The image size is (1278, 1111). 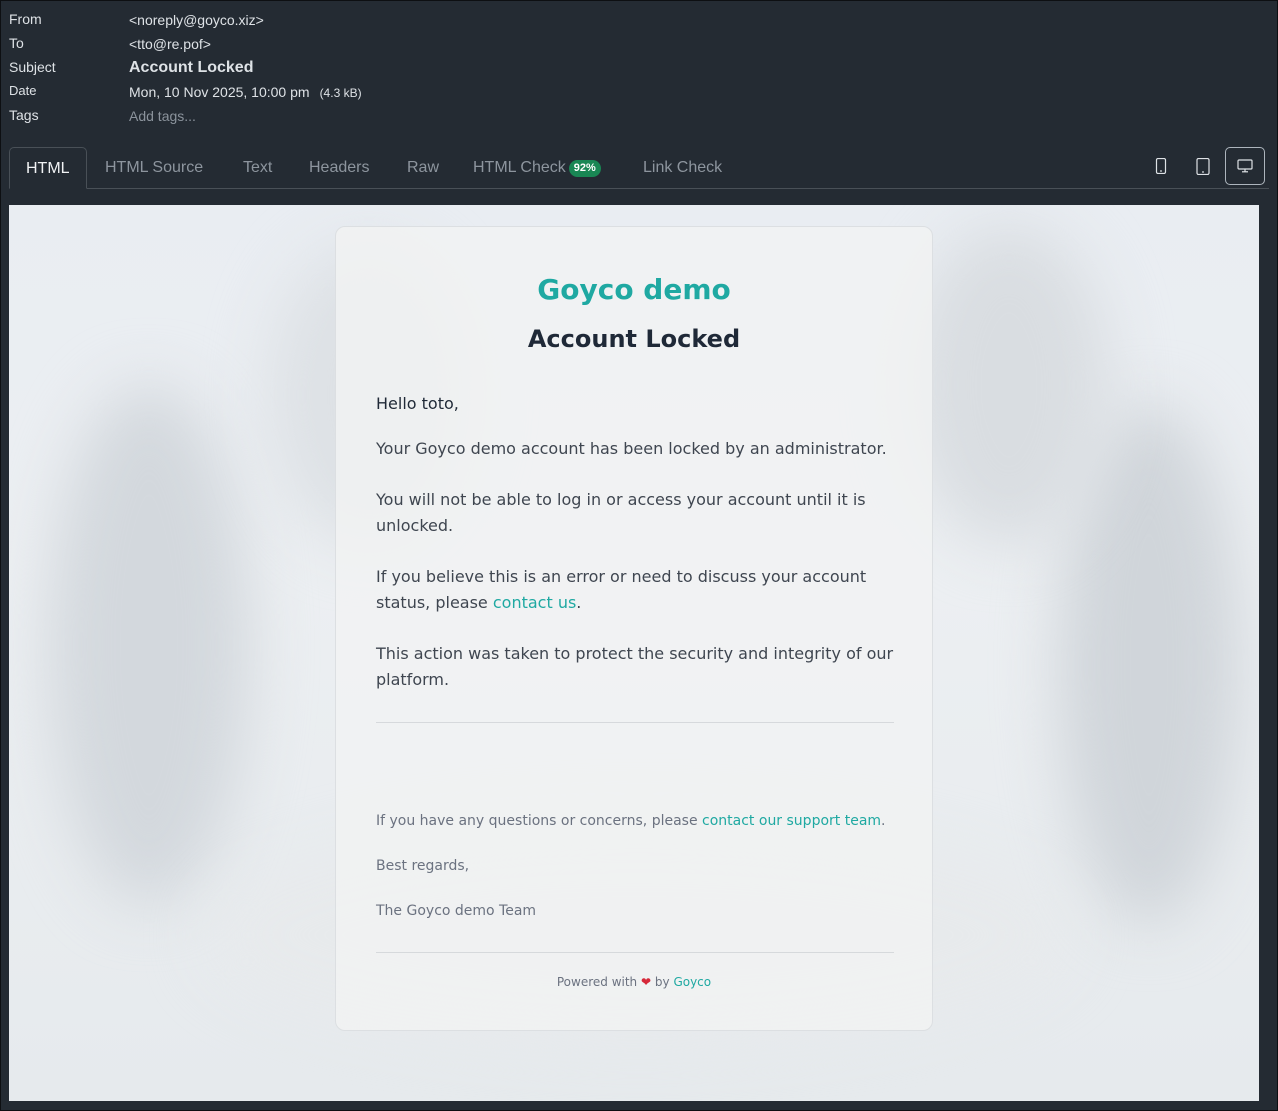 I want to click on to-label: To, so click(x=16, y=43).